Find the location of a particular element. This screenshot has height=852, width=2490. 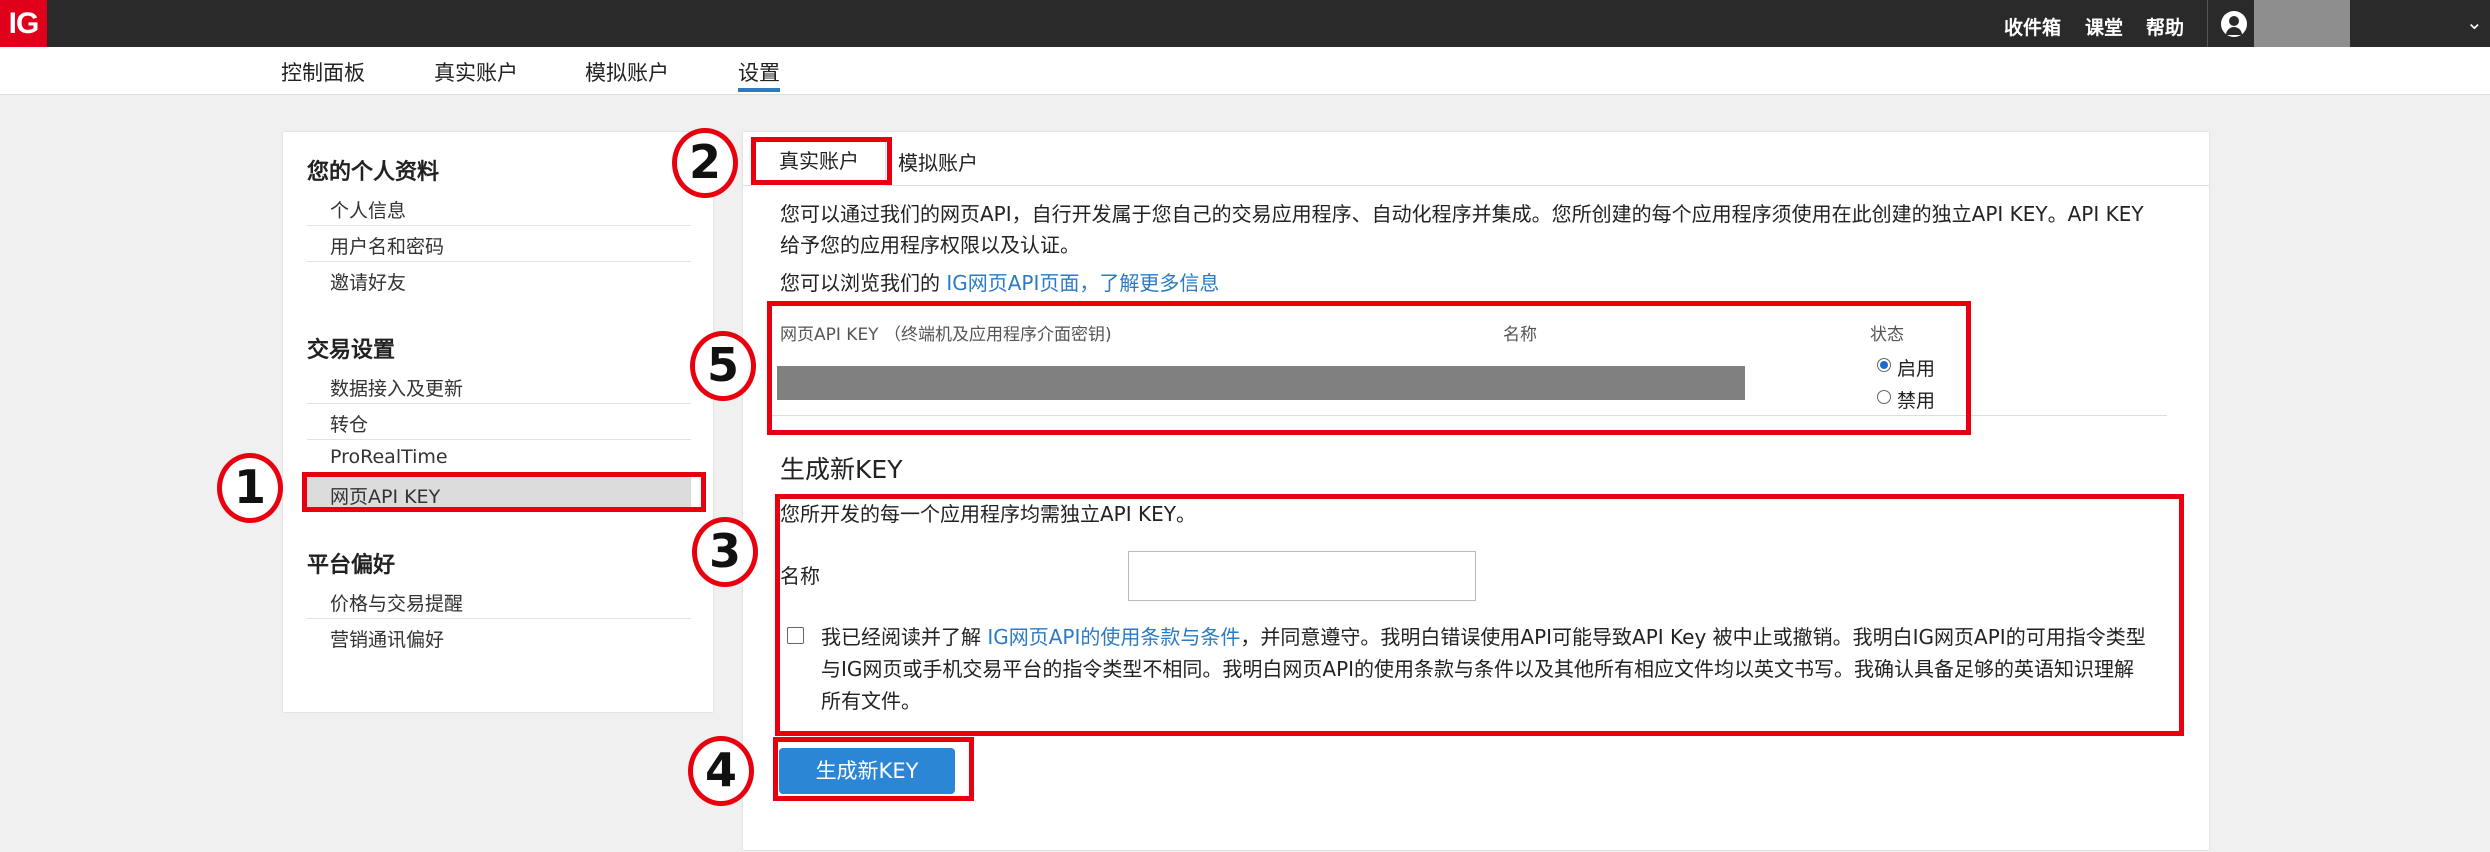

inbox-link: 收件箱 is located at coordinates (2032, 26).